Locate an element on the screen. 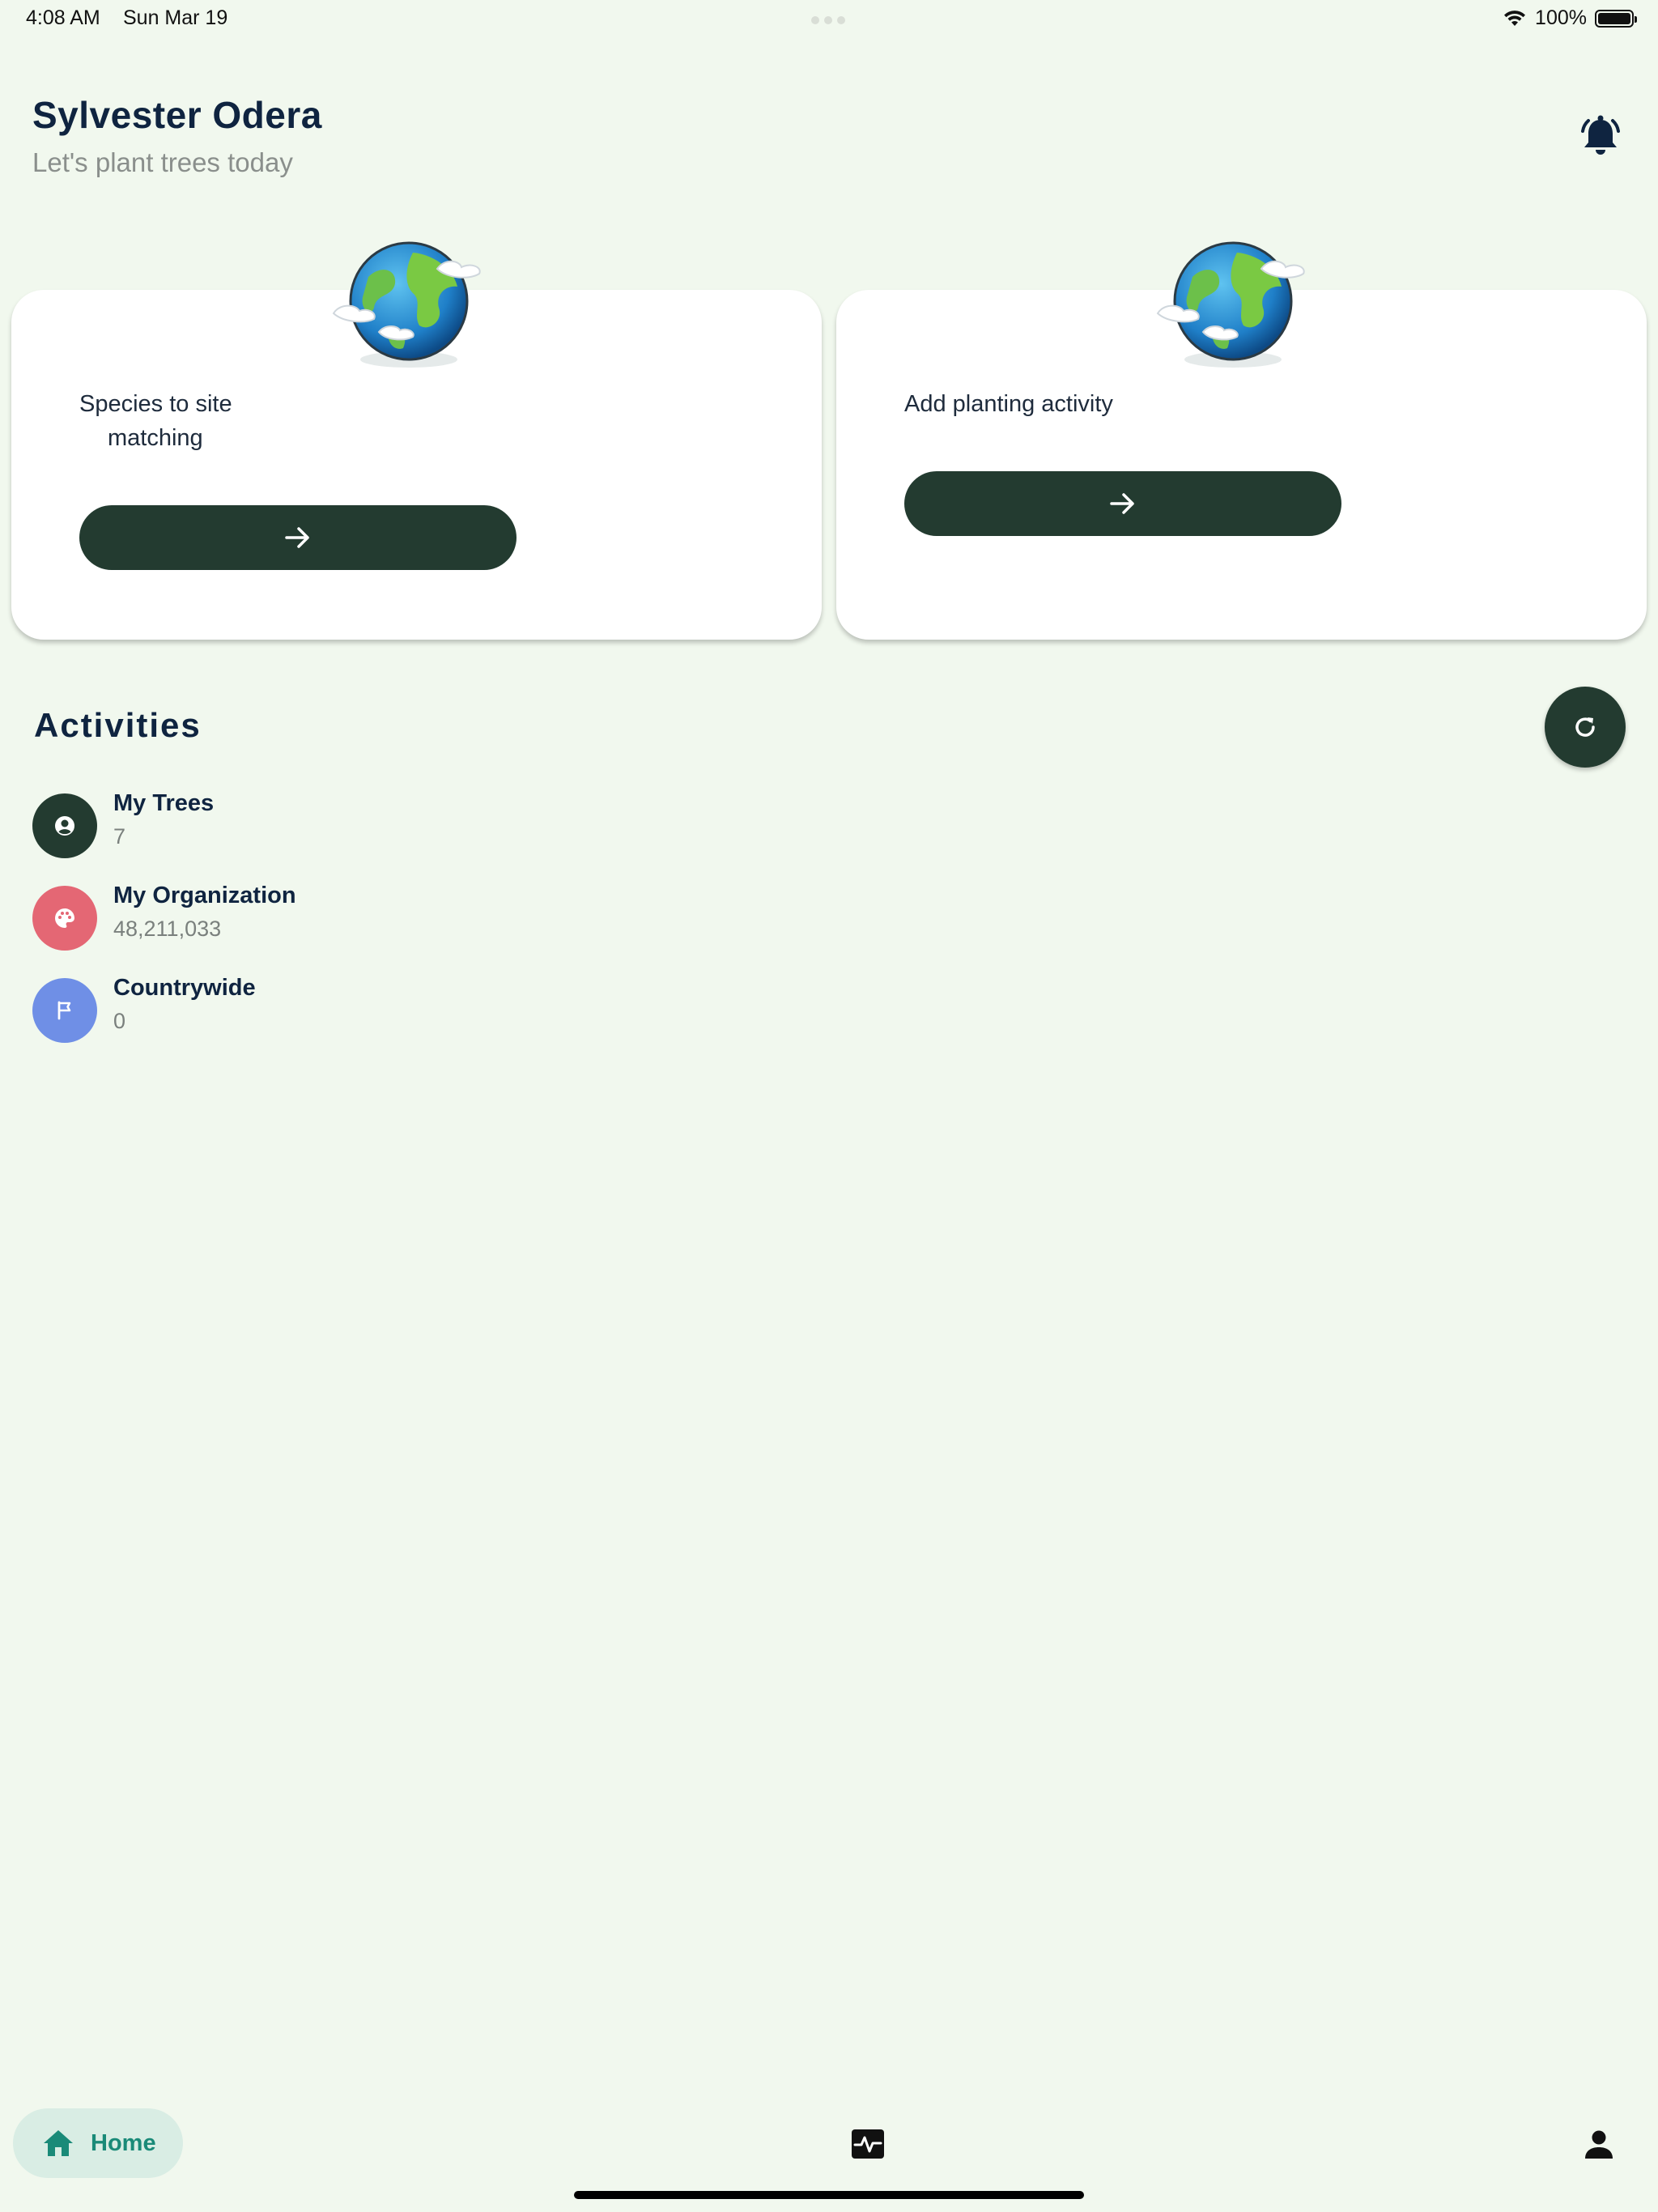 The height and width of the screenshot is (2212, 1658). greeting-subtitle: Let's plant trees today is located at coordinates (162, 162).